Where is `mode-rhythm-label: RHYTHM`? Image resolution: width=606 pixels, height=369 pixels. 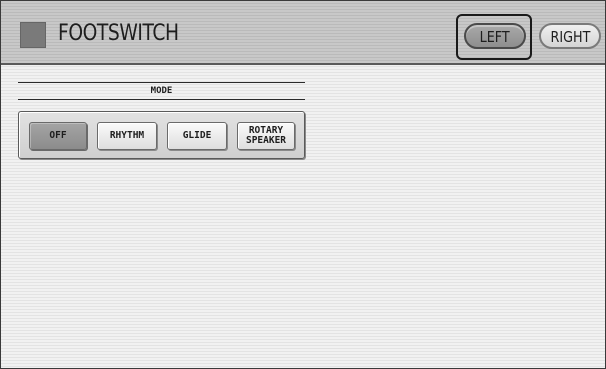 mode-rhythm-label: RHYTHM is located at coordinates (127, 135).